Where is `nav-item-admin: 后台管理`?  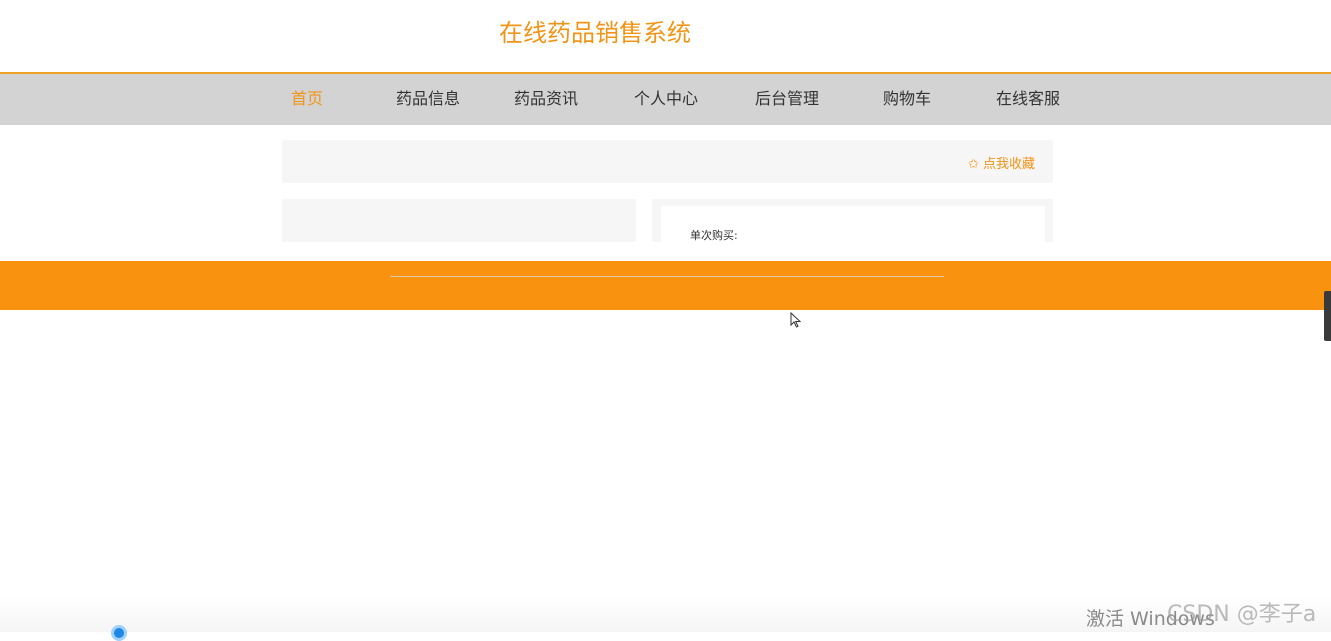 nav-item-admin: 后台管理 is located at coordinates (787, 99).